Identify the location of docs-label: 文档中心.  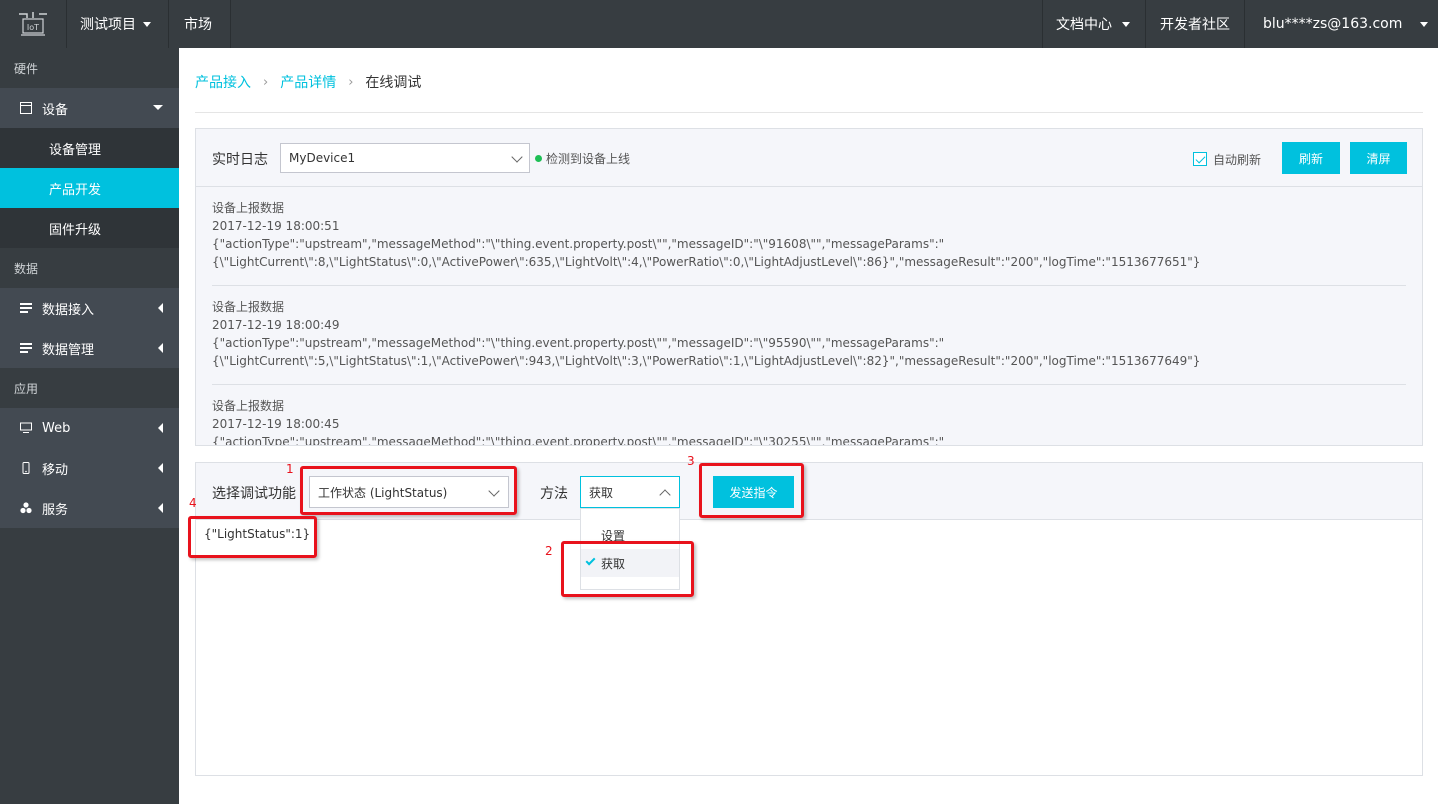
(1084, 25).